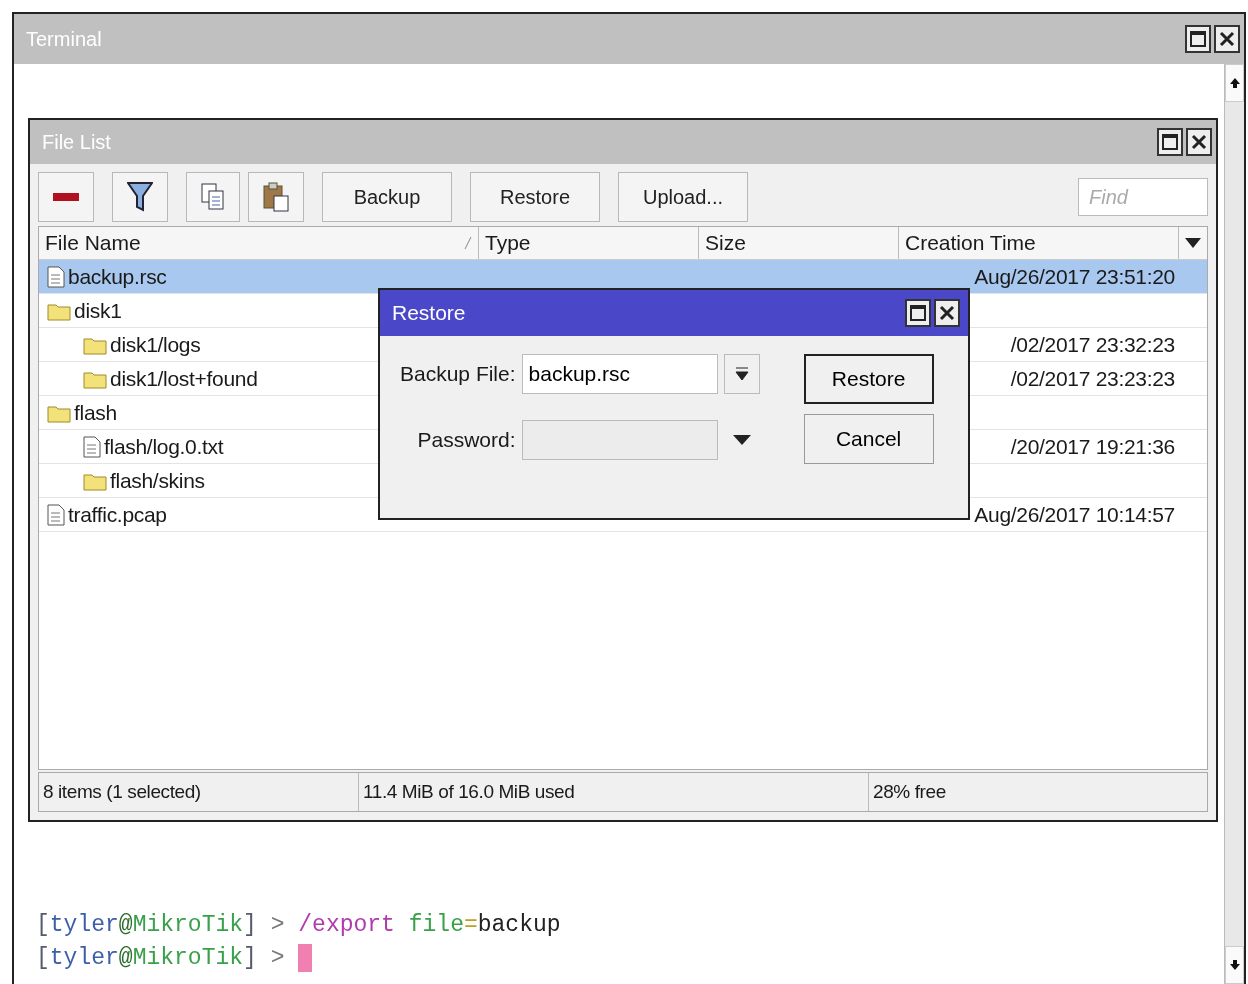  I want to click on creation-time: Aug/26/2017 23:51:20, so click(1074, 276).